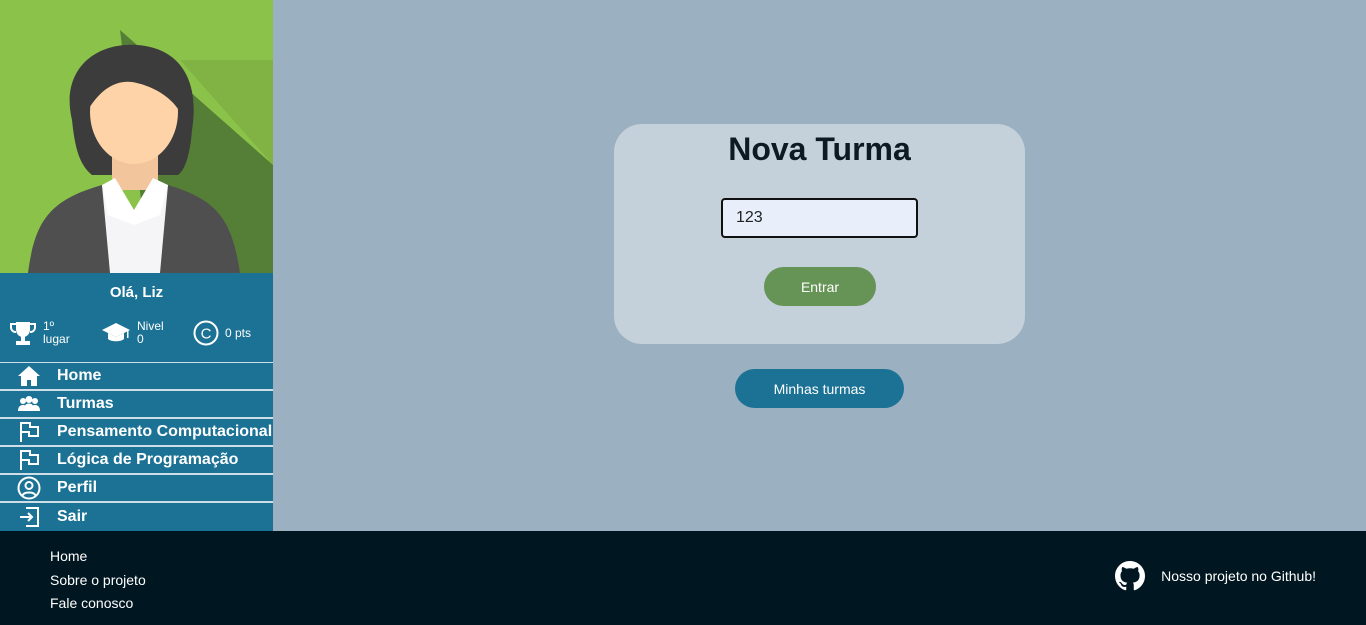 Image resolution: width=1366 pixels, height=625 pixels. I want to click on sidebar-item-sair: Sair, so click(136, 517).